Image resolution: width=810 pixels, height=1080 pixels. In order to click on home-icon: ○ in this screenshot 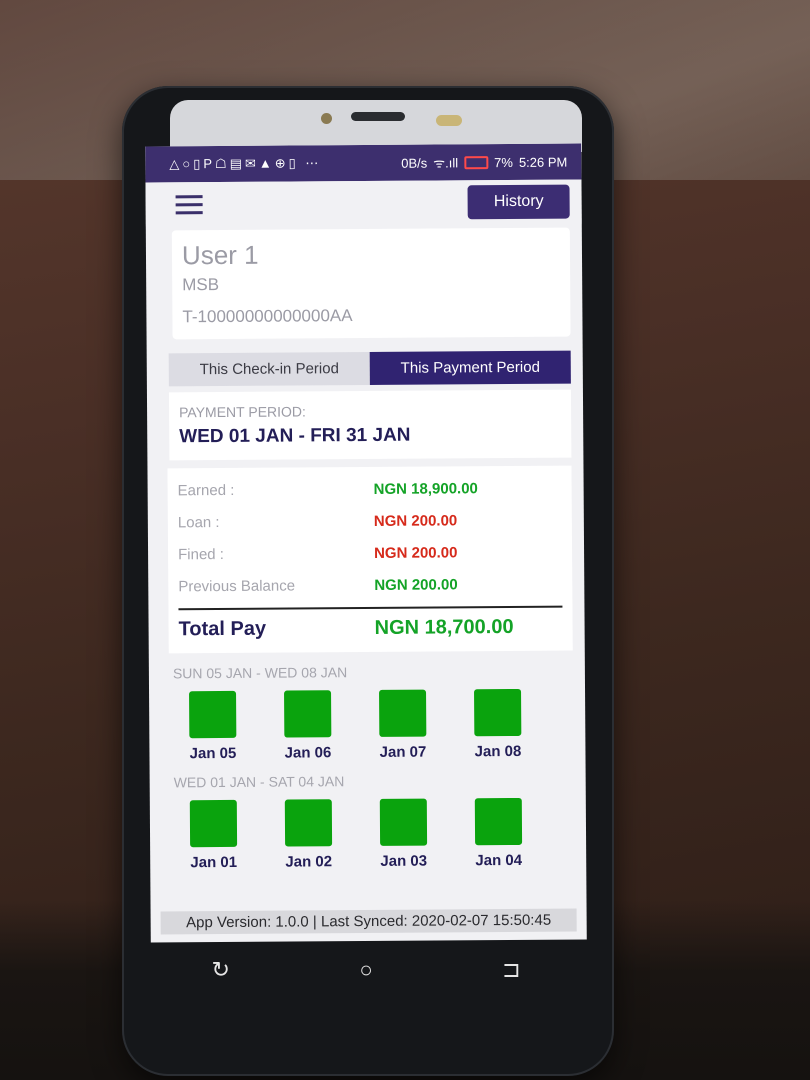, I will do `click(366, 970)`.